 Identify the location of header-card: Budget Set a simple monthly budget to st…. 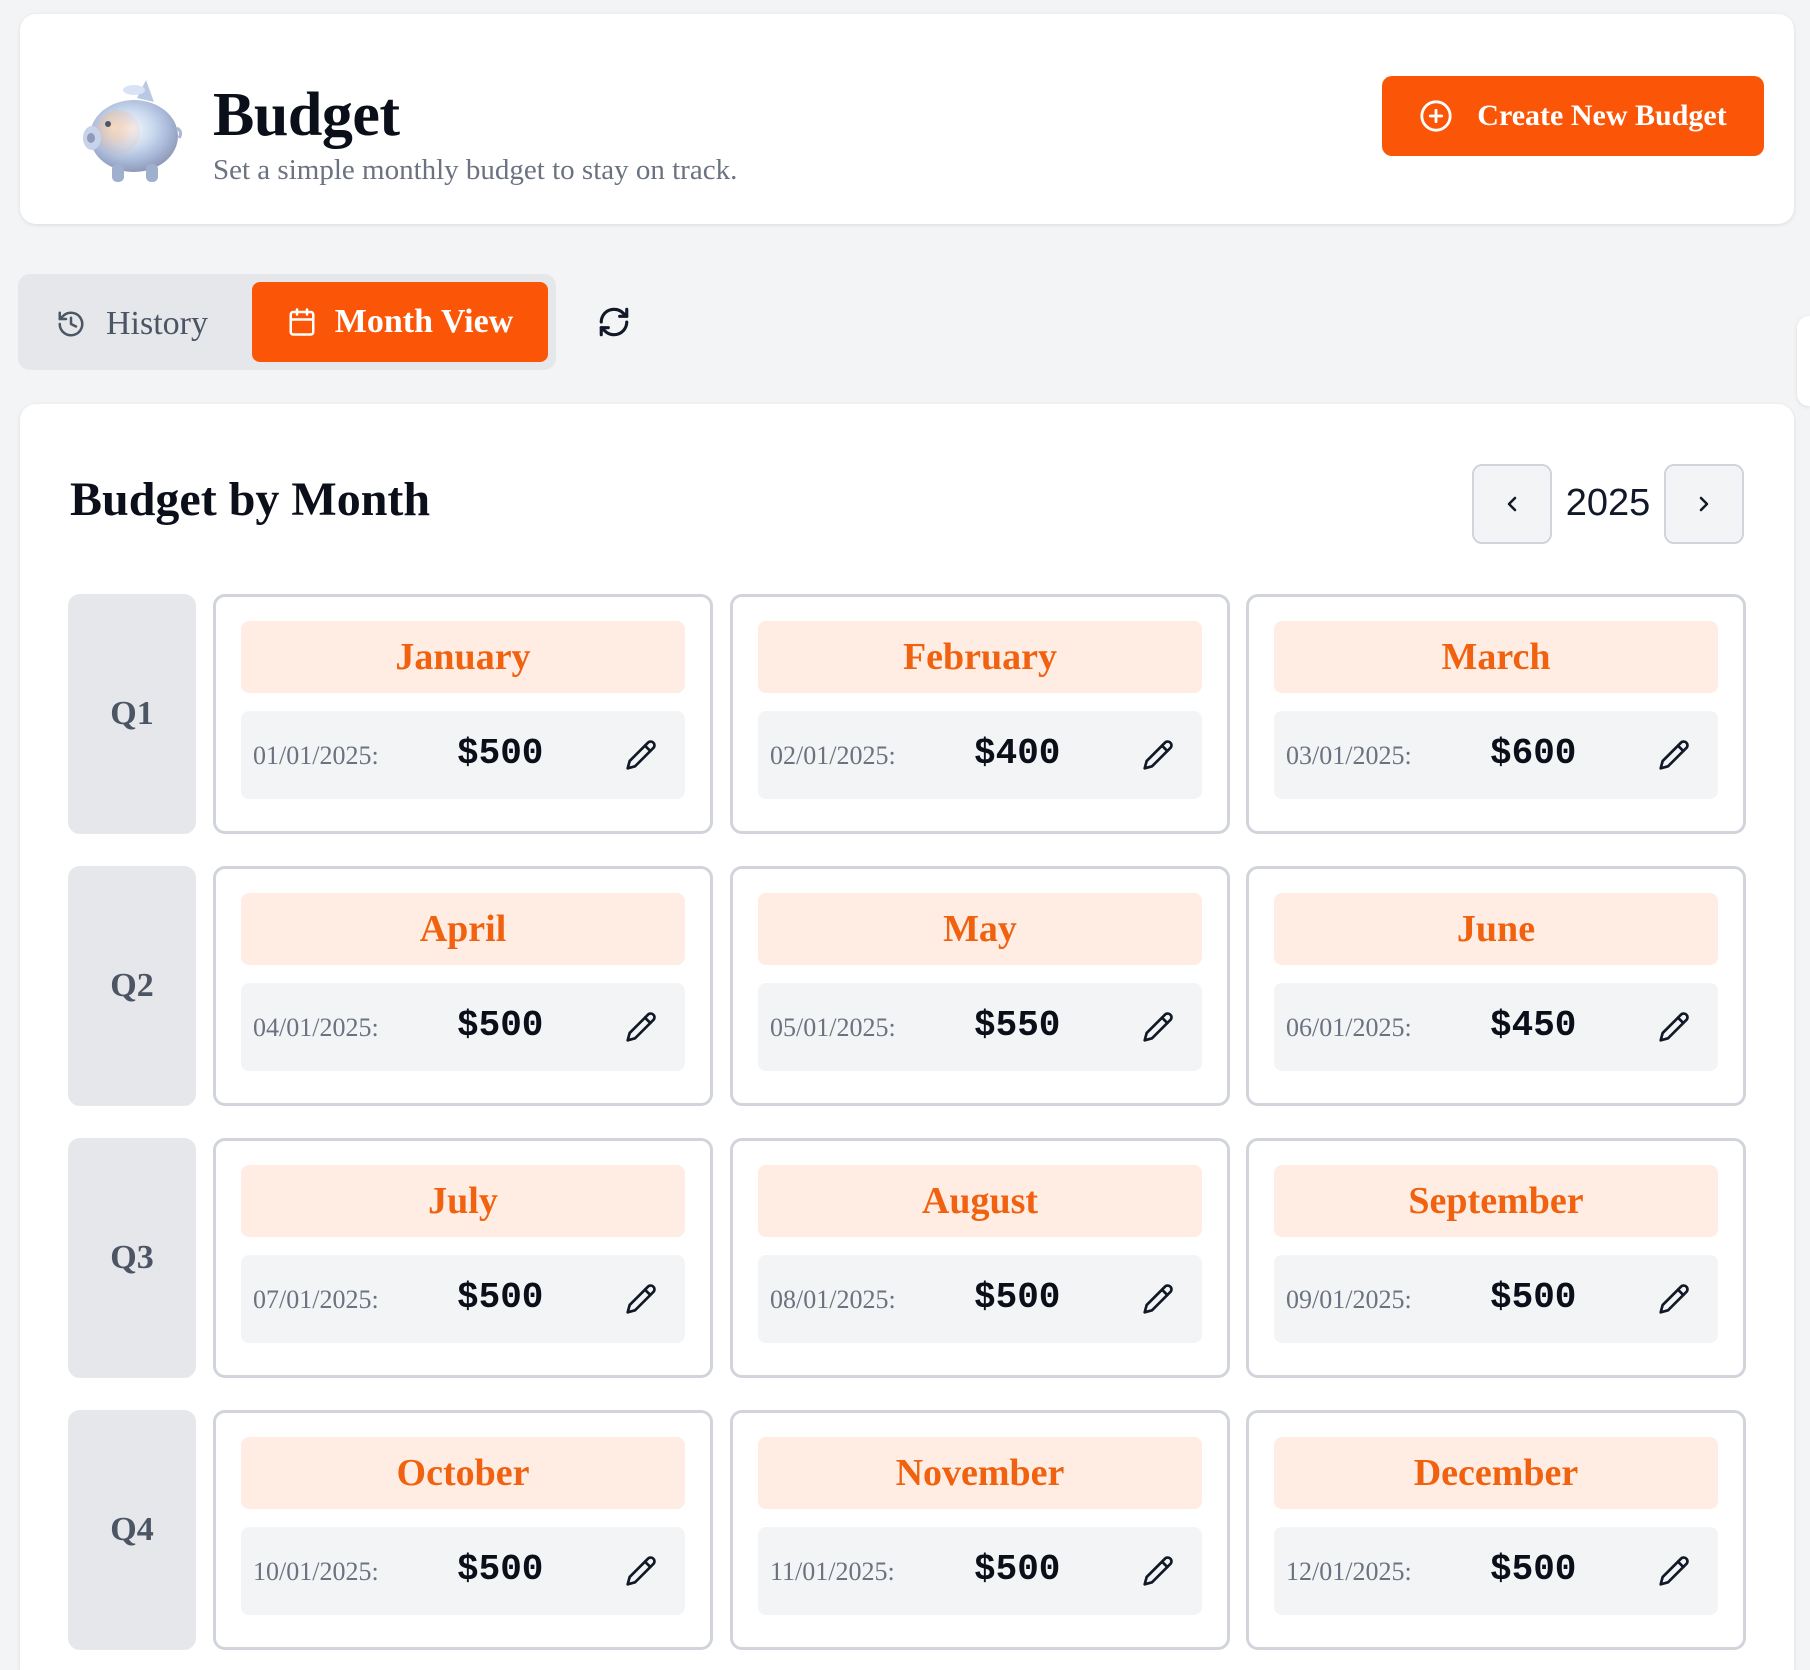
(907, 119).